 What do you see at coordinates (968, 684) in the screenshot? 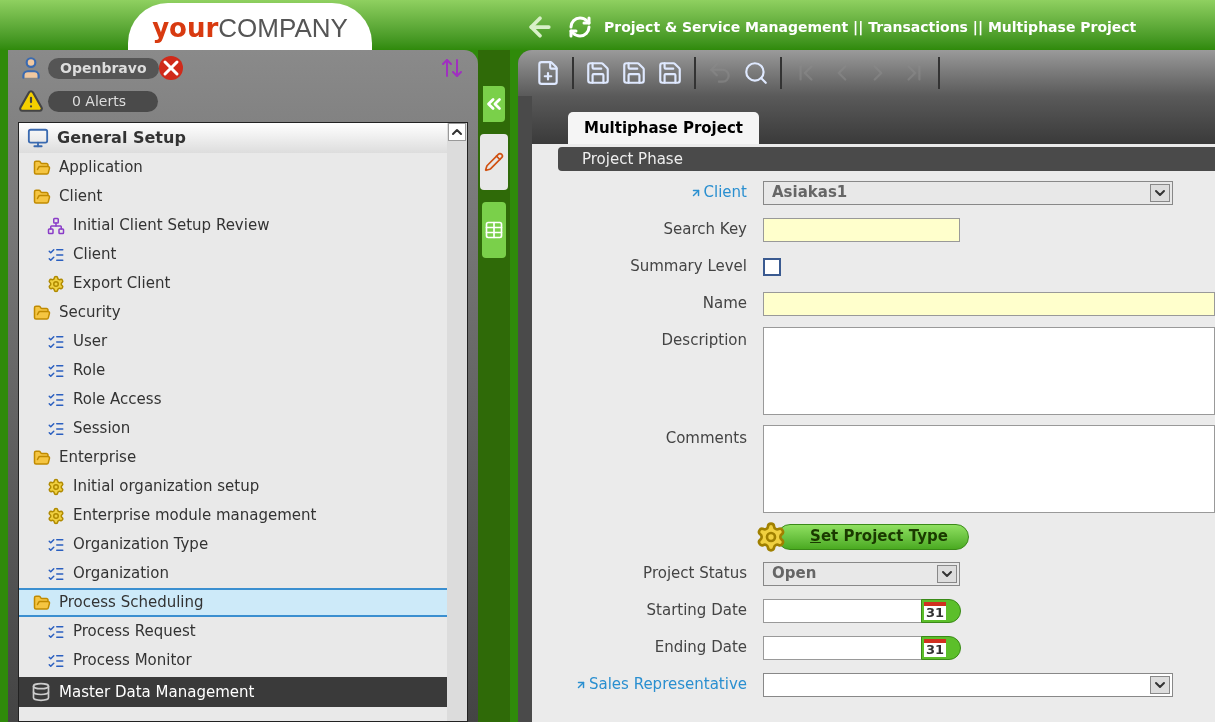
I see `dropdown-field` at bounding box center [968, 684].